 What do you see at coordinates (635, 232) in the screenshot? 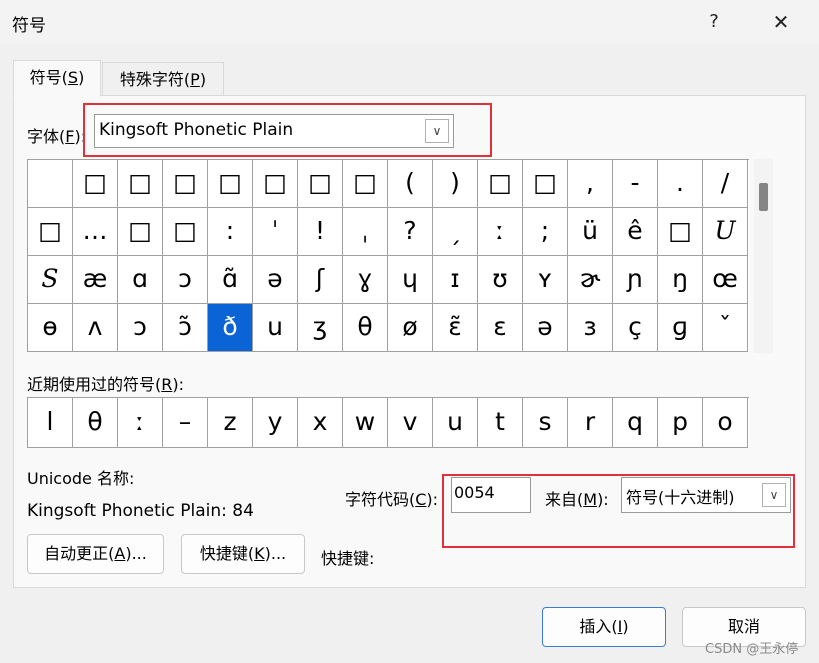
I see `symbol-cell: ê` at bounding box center [635, 232].